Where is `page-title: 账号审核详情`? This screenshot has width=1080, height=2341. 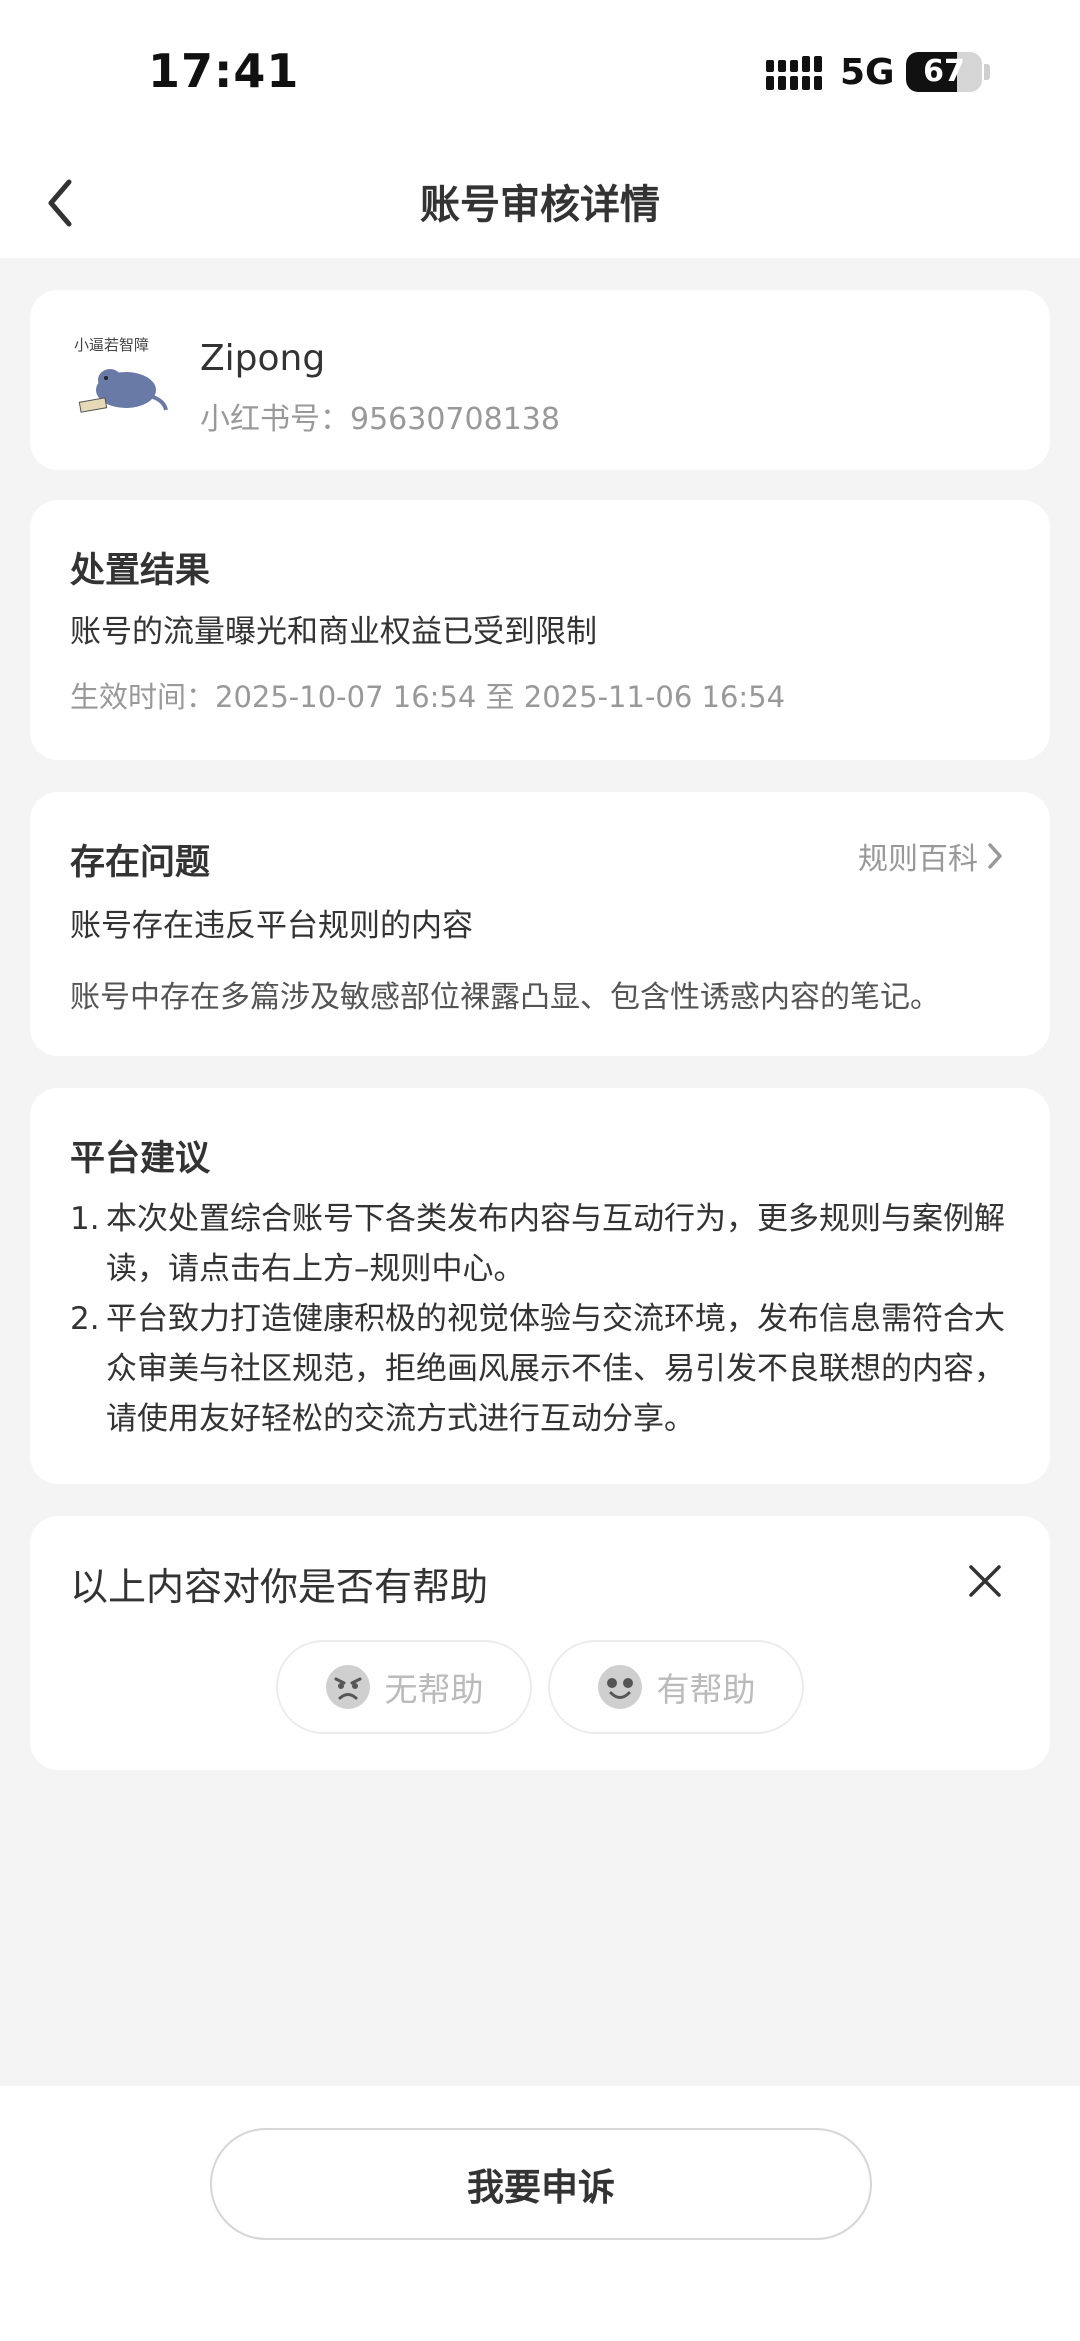
page-title: 账号审核详情 is located at coordinates (540, 205).